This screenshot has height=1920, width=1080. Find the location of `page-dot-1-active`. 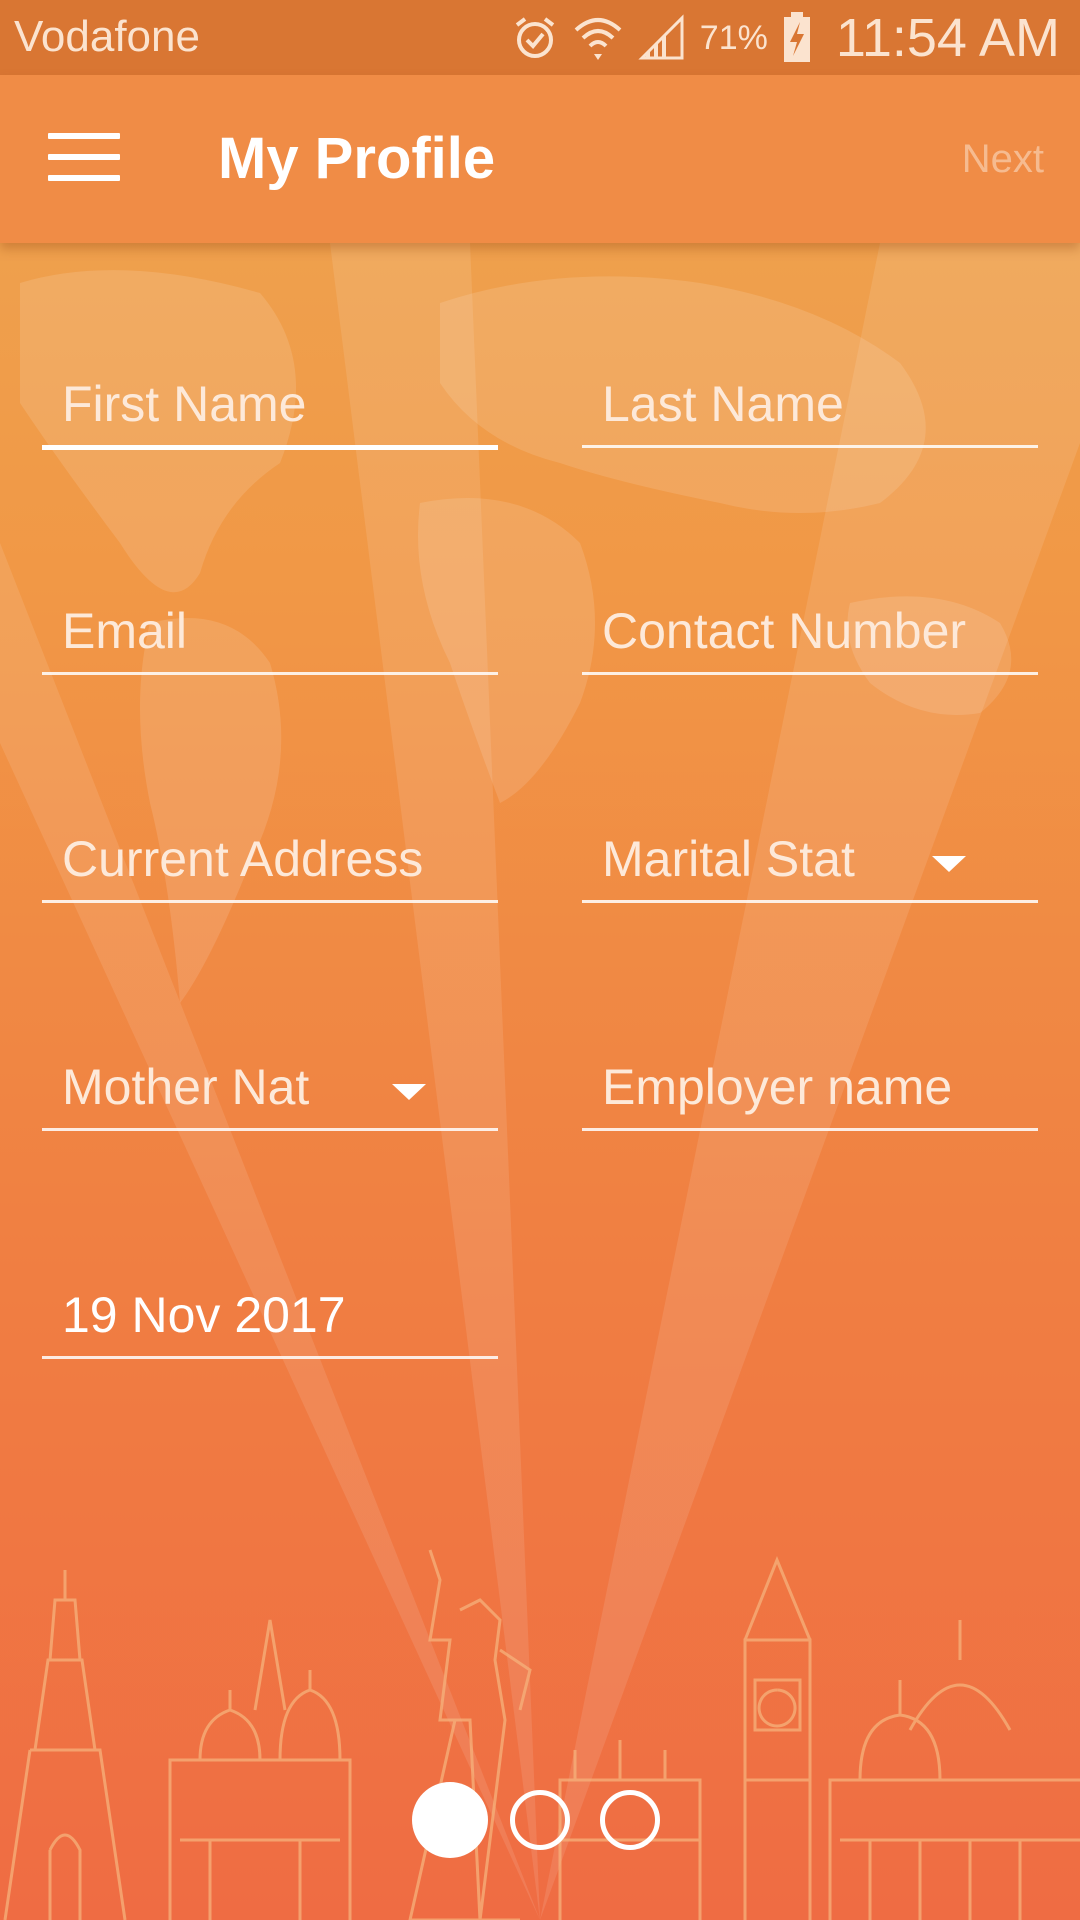

page-dot-1-active is located at coordinates (450, 1820).